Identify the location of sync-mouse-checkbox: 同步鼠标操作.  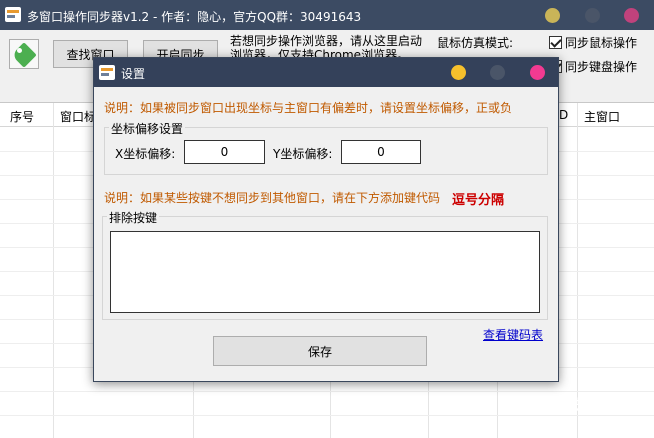
(593, 42).